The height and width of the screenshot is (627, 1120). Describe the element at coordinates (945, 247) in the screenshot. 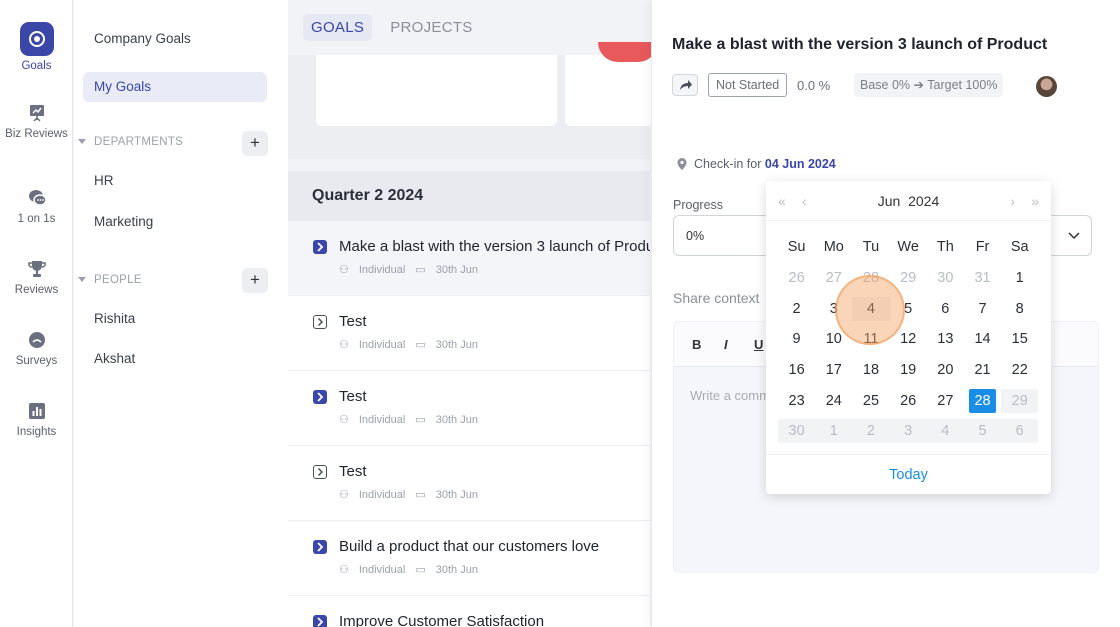

I see `weekday-label: Th` at that location.